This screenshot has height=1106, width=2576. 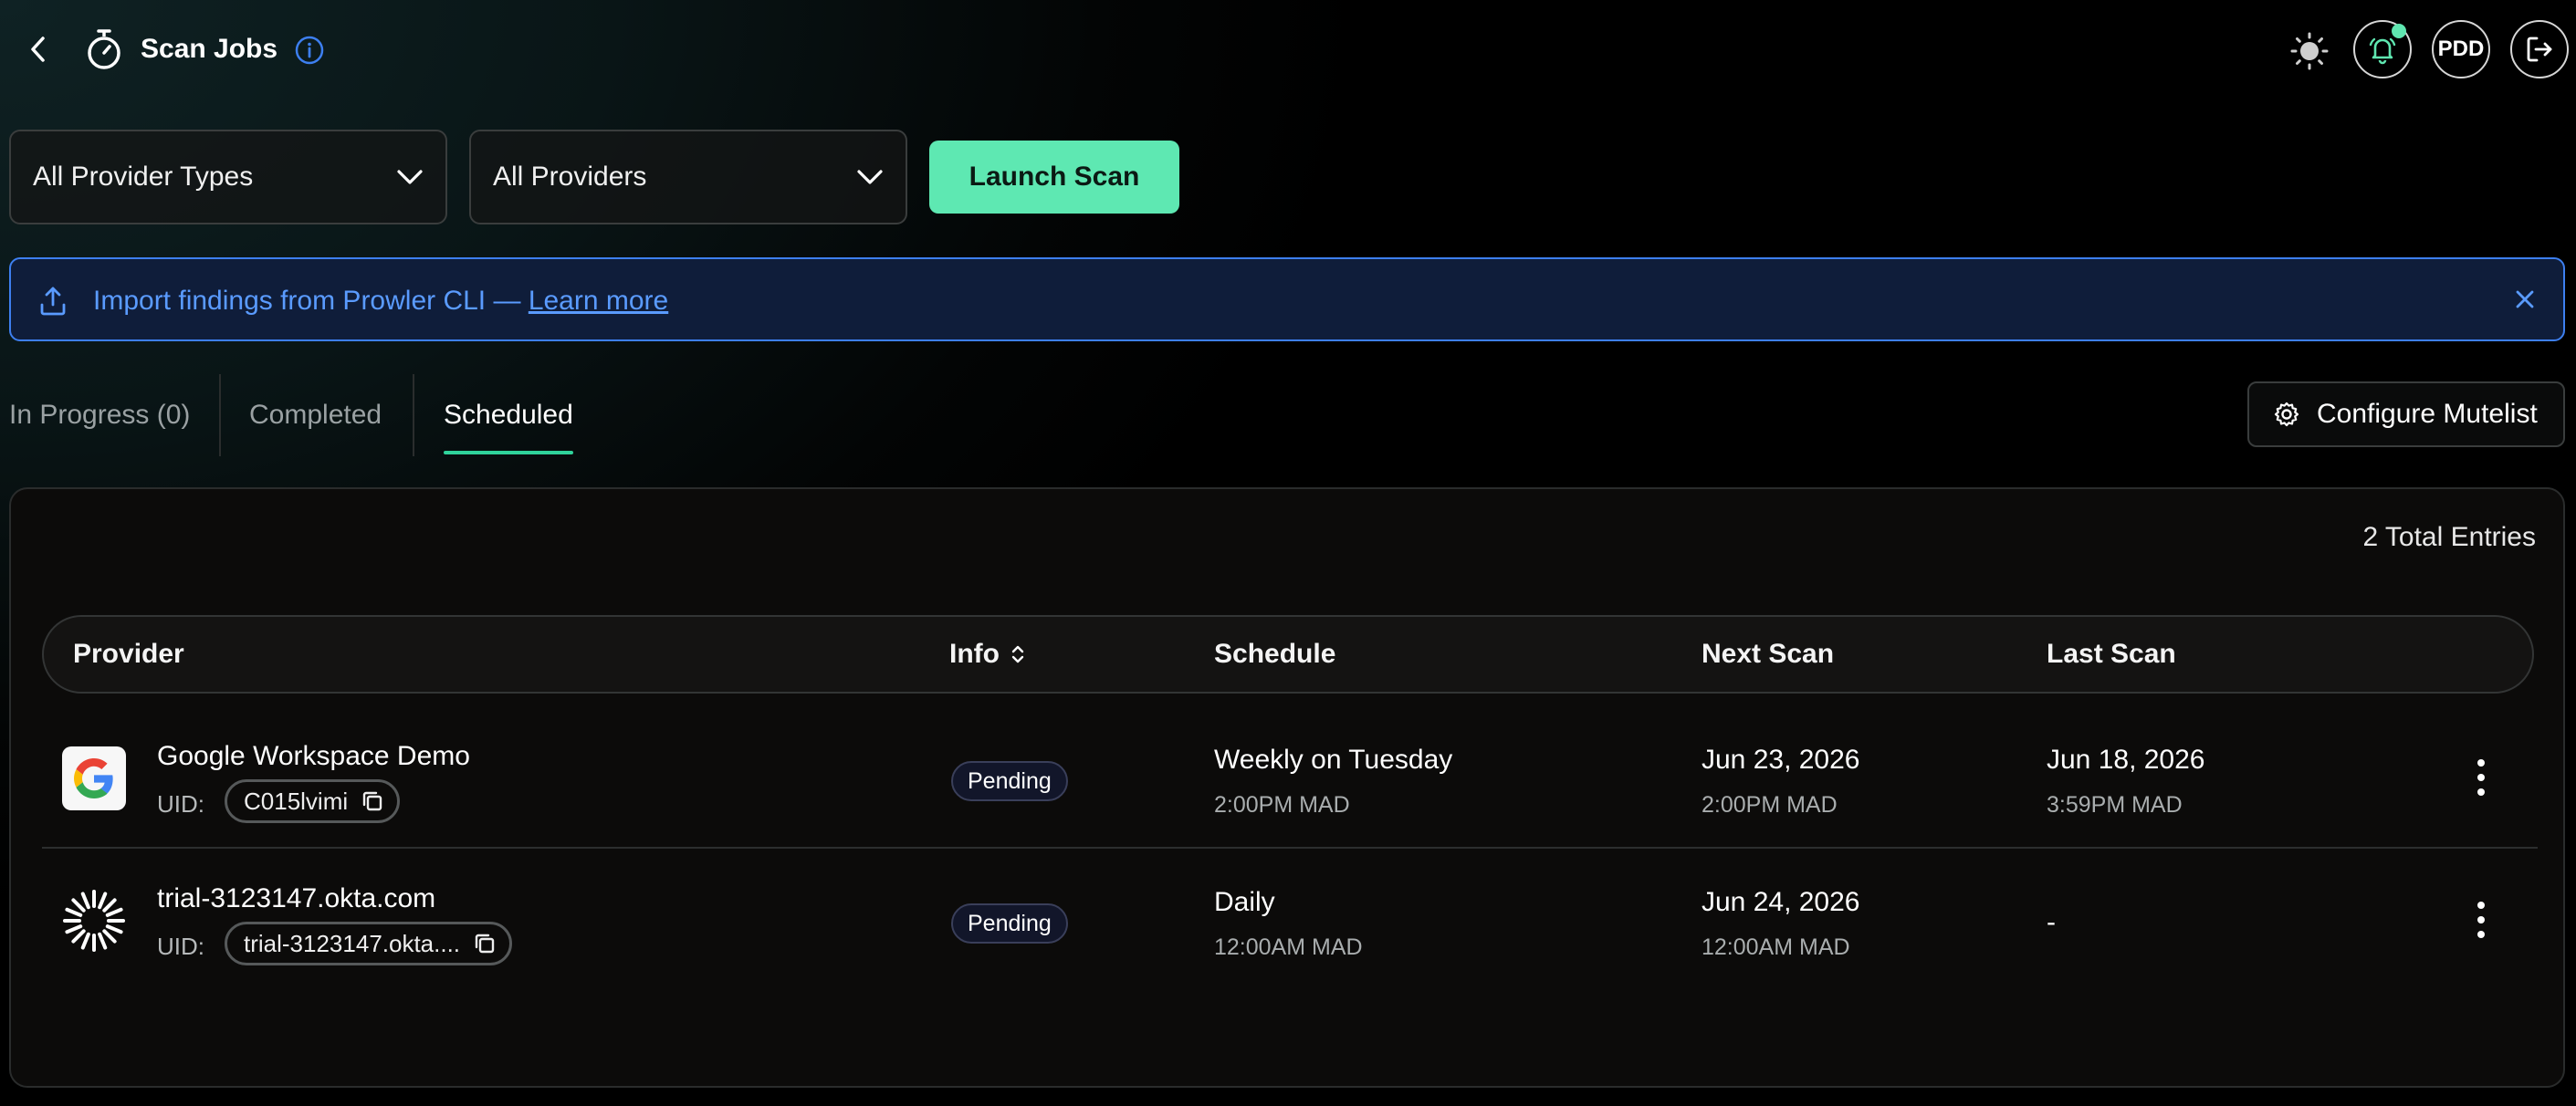 I want to click on info-circle-icon, so click(x=309, y=50).